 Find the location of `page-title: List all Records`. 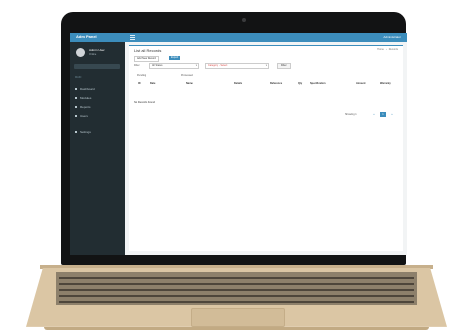

page-title: List all Records is located at coordinates (148, 50).